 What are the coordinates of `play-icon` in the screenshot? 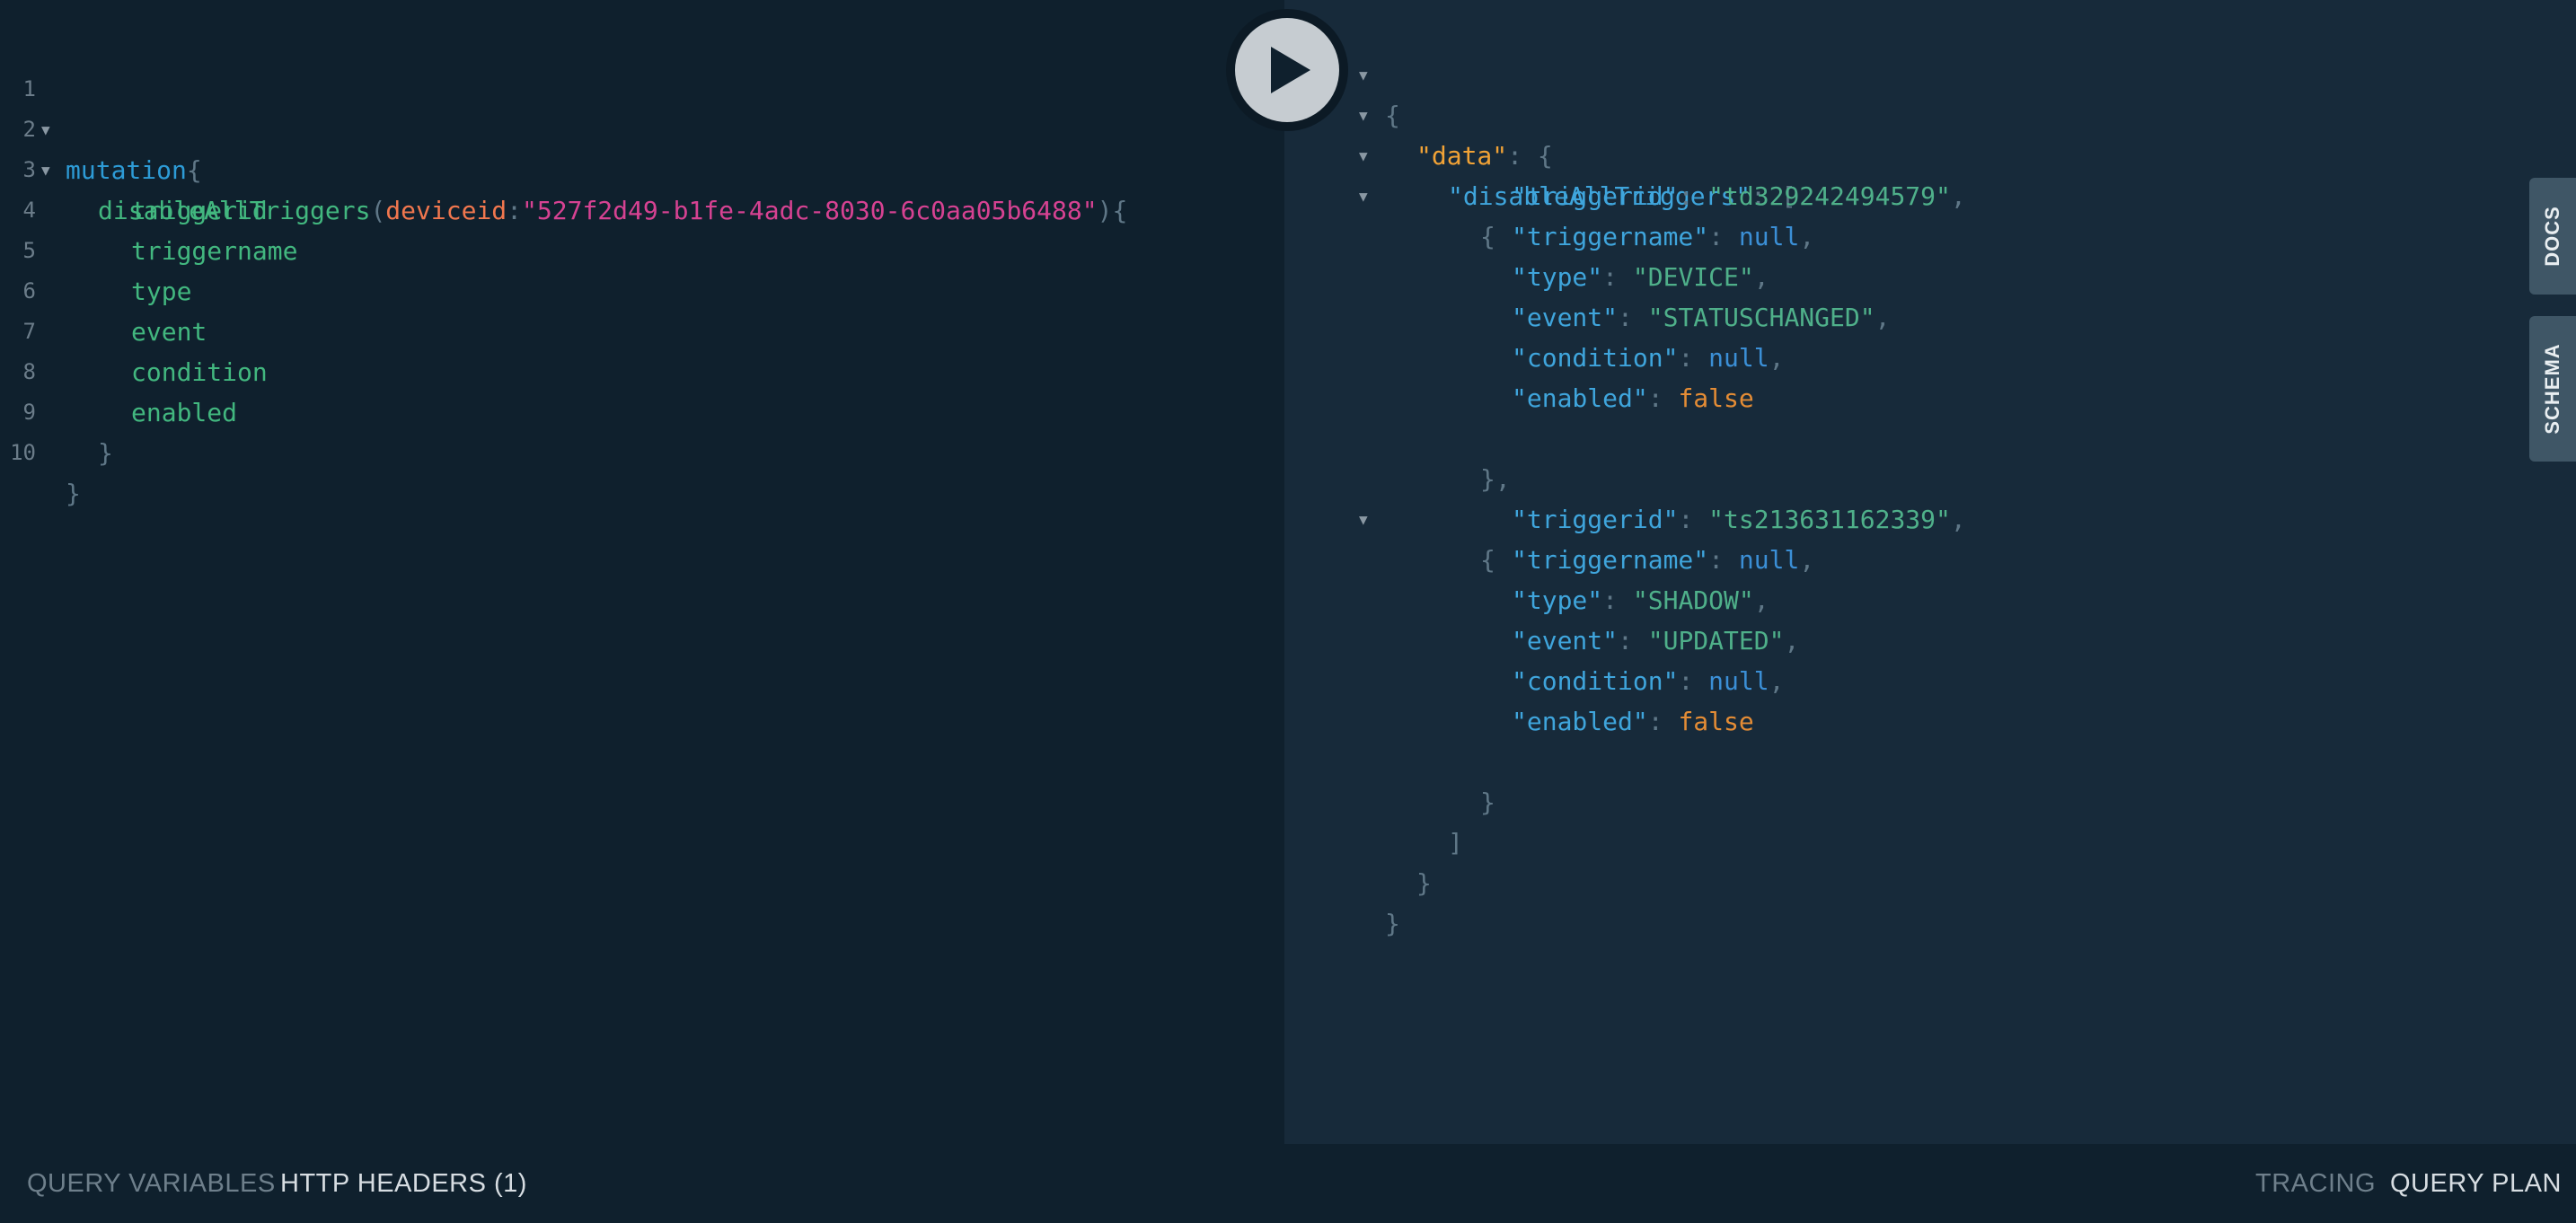 It's located at (1290, 70).